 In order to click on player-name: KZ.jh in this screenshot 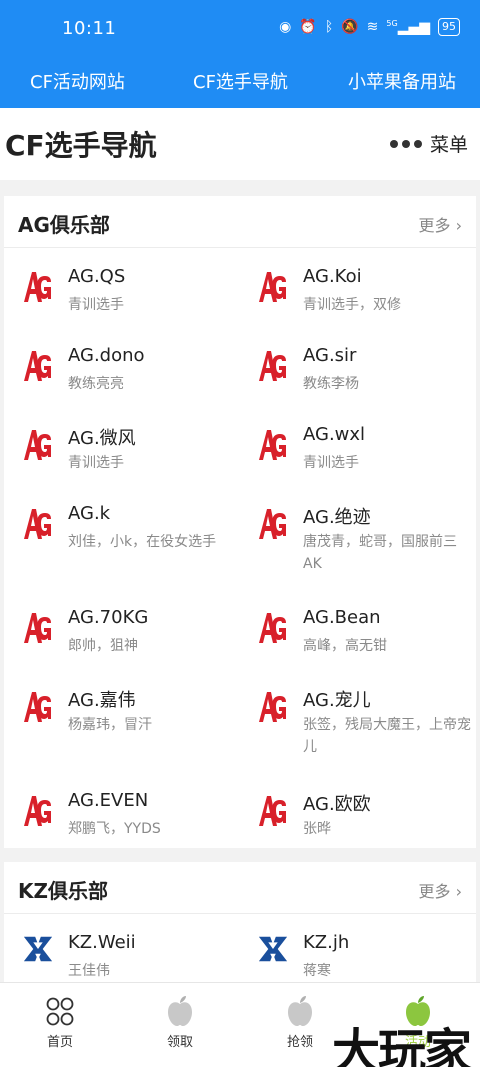, I will do `click(326, 942)`.